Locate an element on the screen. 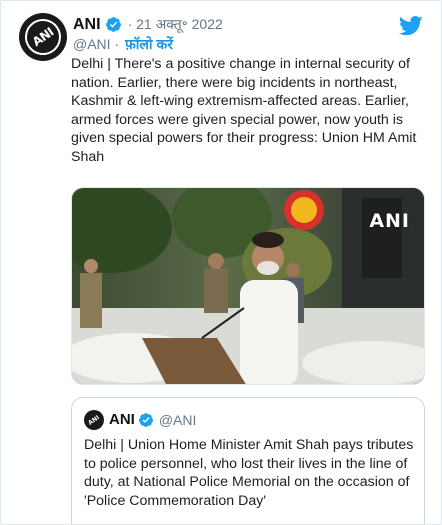 This screenshot has width=442, height=525. quoted-avatar-text: ANI is located at coordinates (94, 420).